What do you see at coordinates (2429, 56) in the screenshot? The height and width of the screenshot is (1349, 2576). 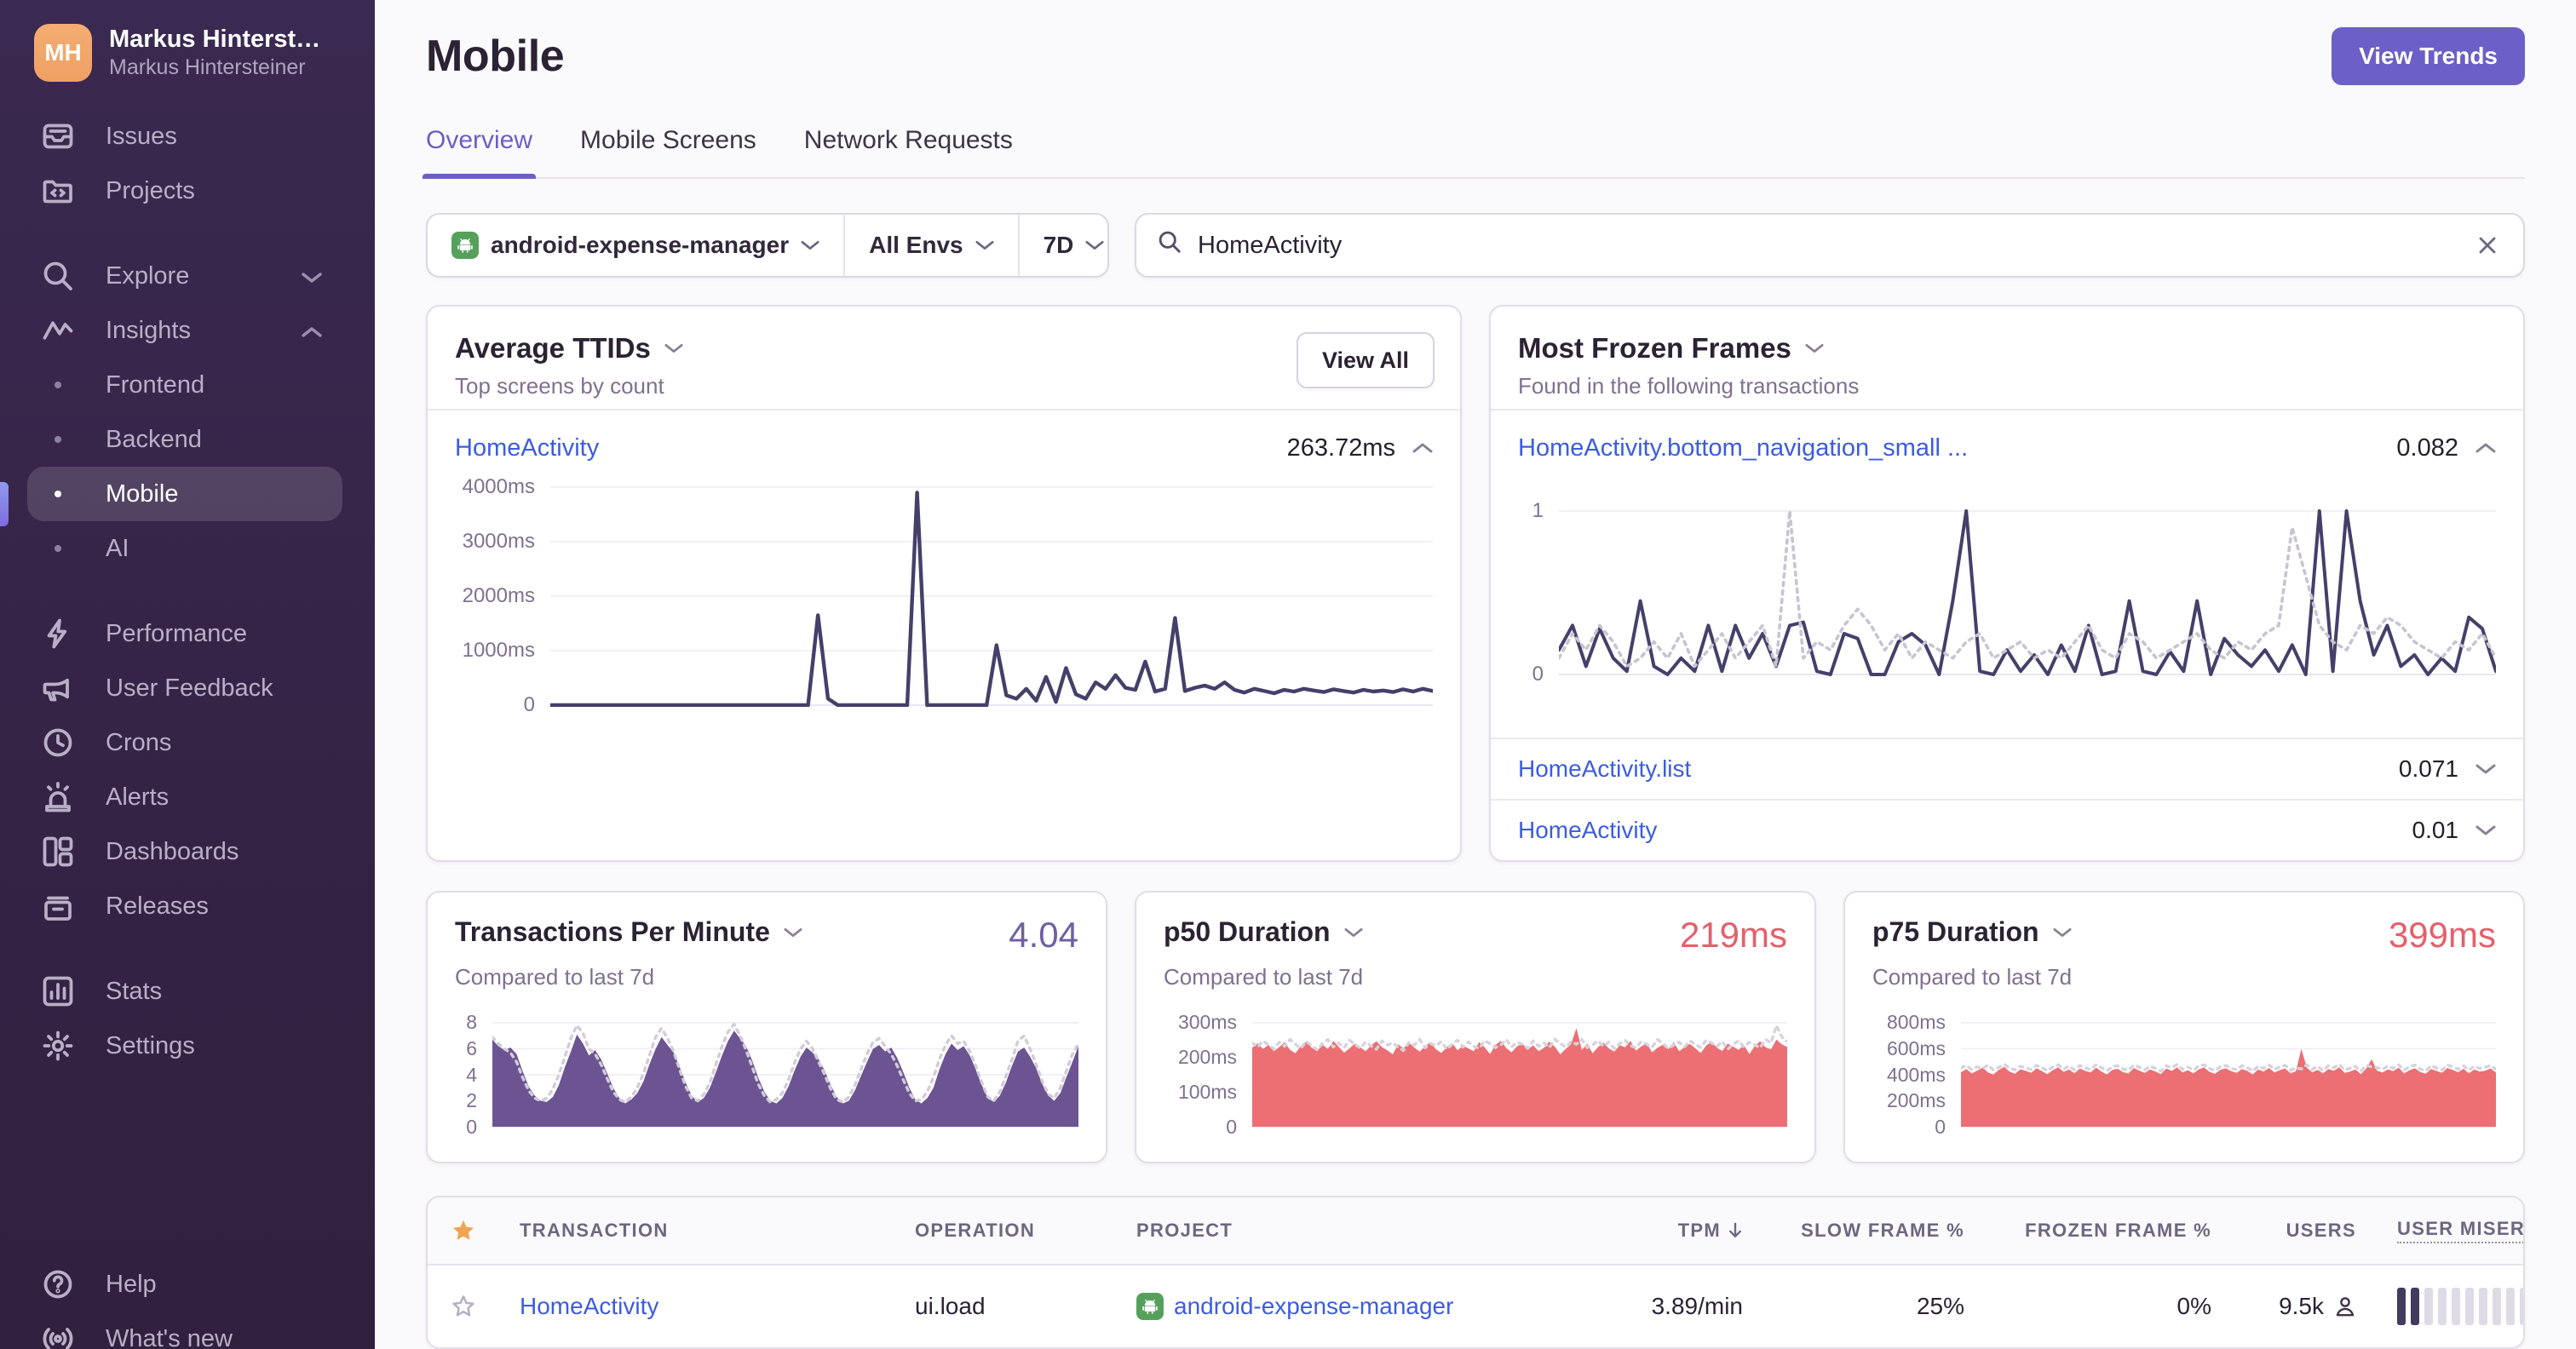 I see `view-trends-button: View Trends` at bounding box center [2429, 56].